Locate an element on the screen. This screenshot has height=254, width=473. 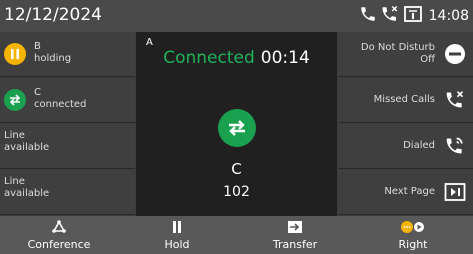
missed-calls-label: Missed Calls is located at coordinates (404, 99).